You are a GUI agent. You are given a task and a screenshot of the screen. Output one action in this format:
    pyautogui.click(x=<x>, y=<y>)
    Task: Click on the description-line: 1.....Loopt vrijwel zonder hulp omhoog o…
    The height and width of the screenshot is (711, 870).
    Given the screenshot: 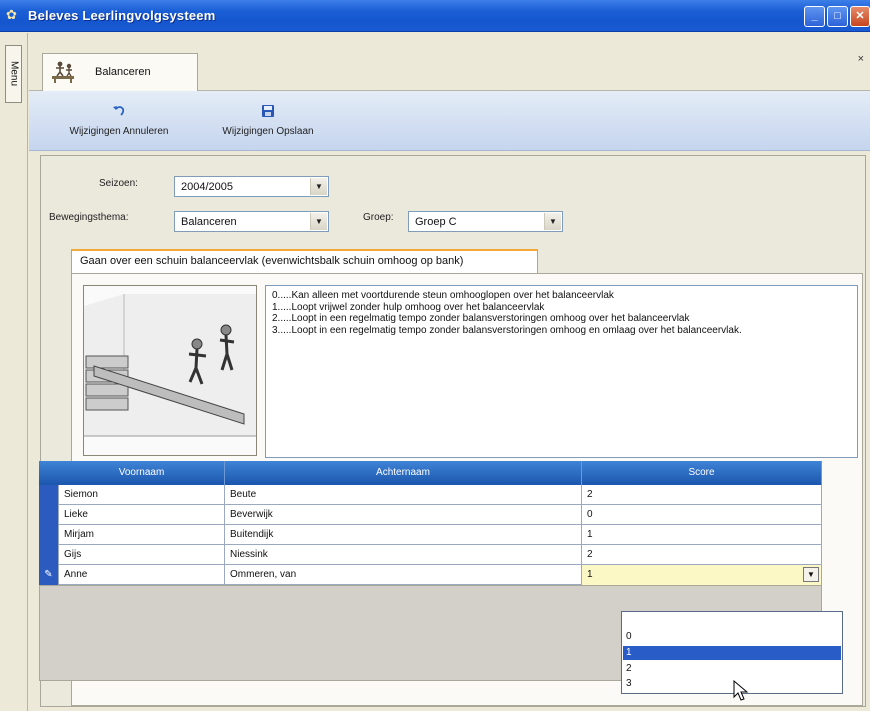 What is the action you would take?
    pyautogui.click(x=408, y=307)
    